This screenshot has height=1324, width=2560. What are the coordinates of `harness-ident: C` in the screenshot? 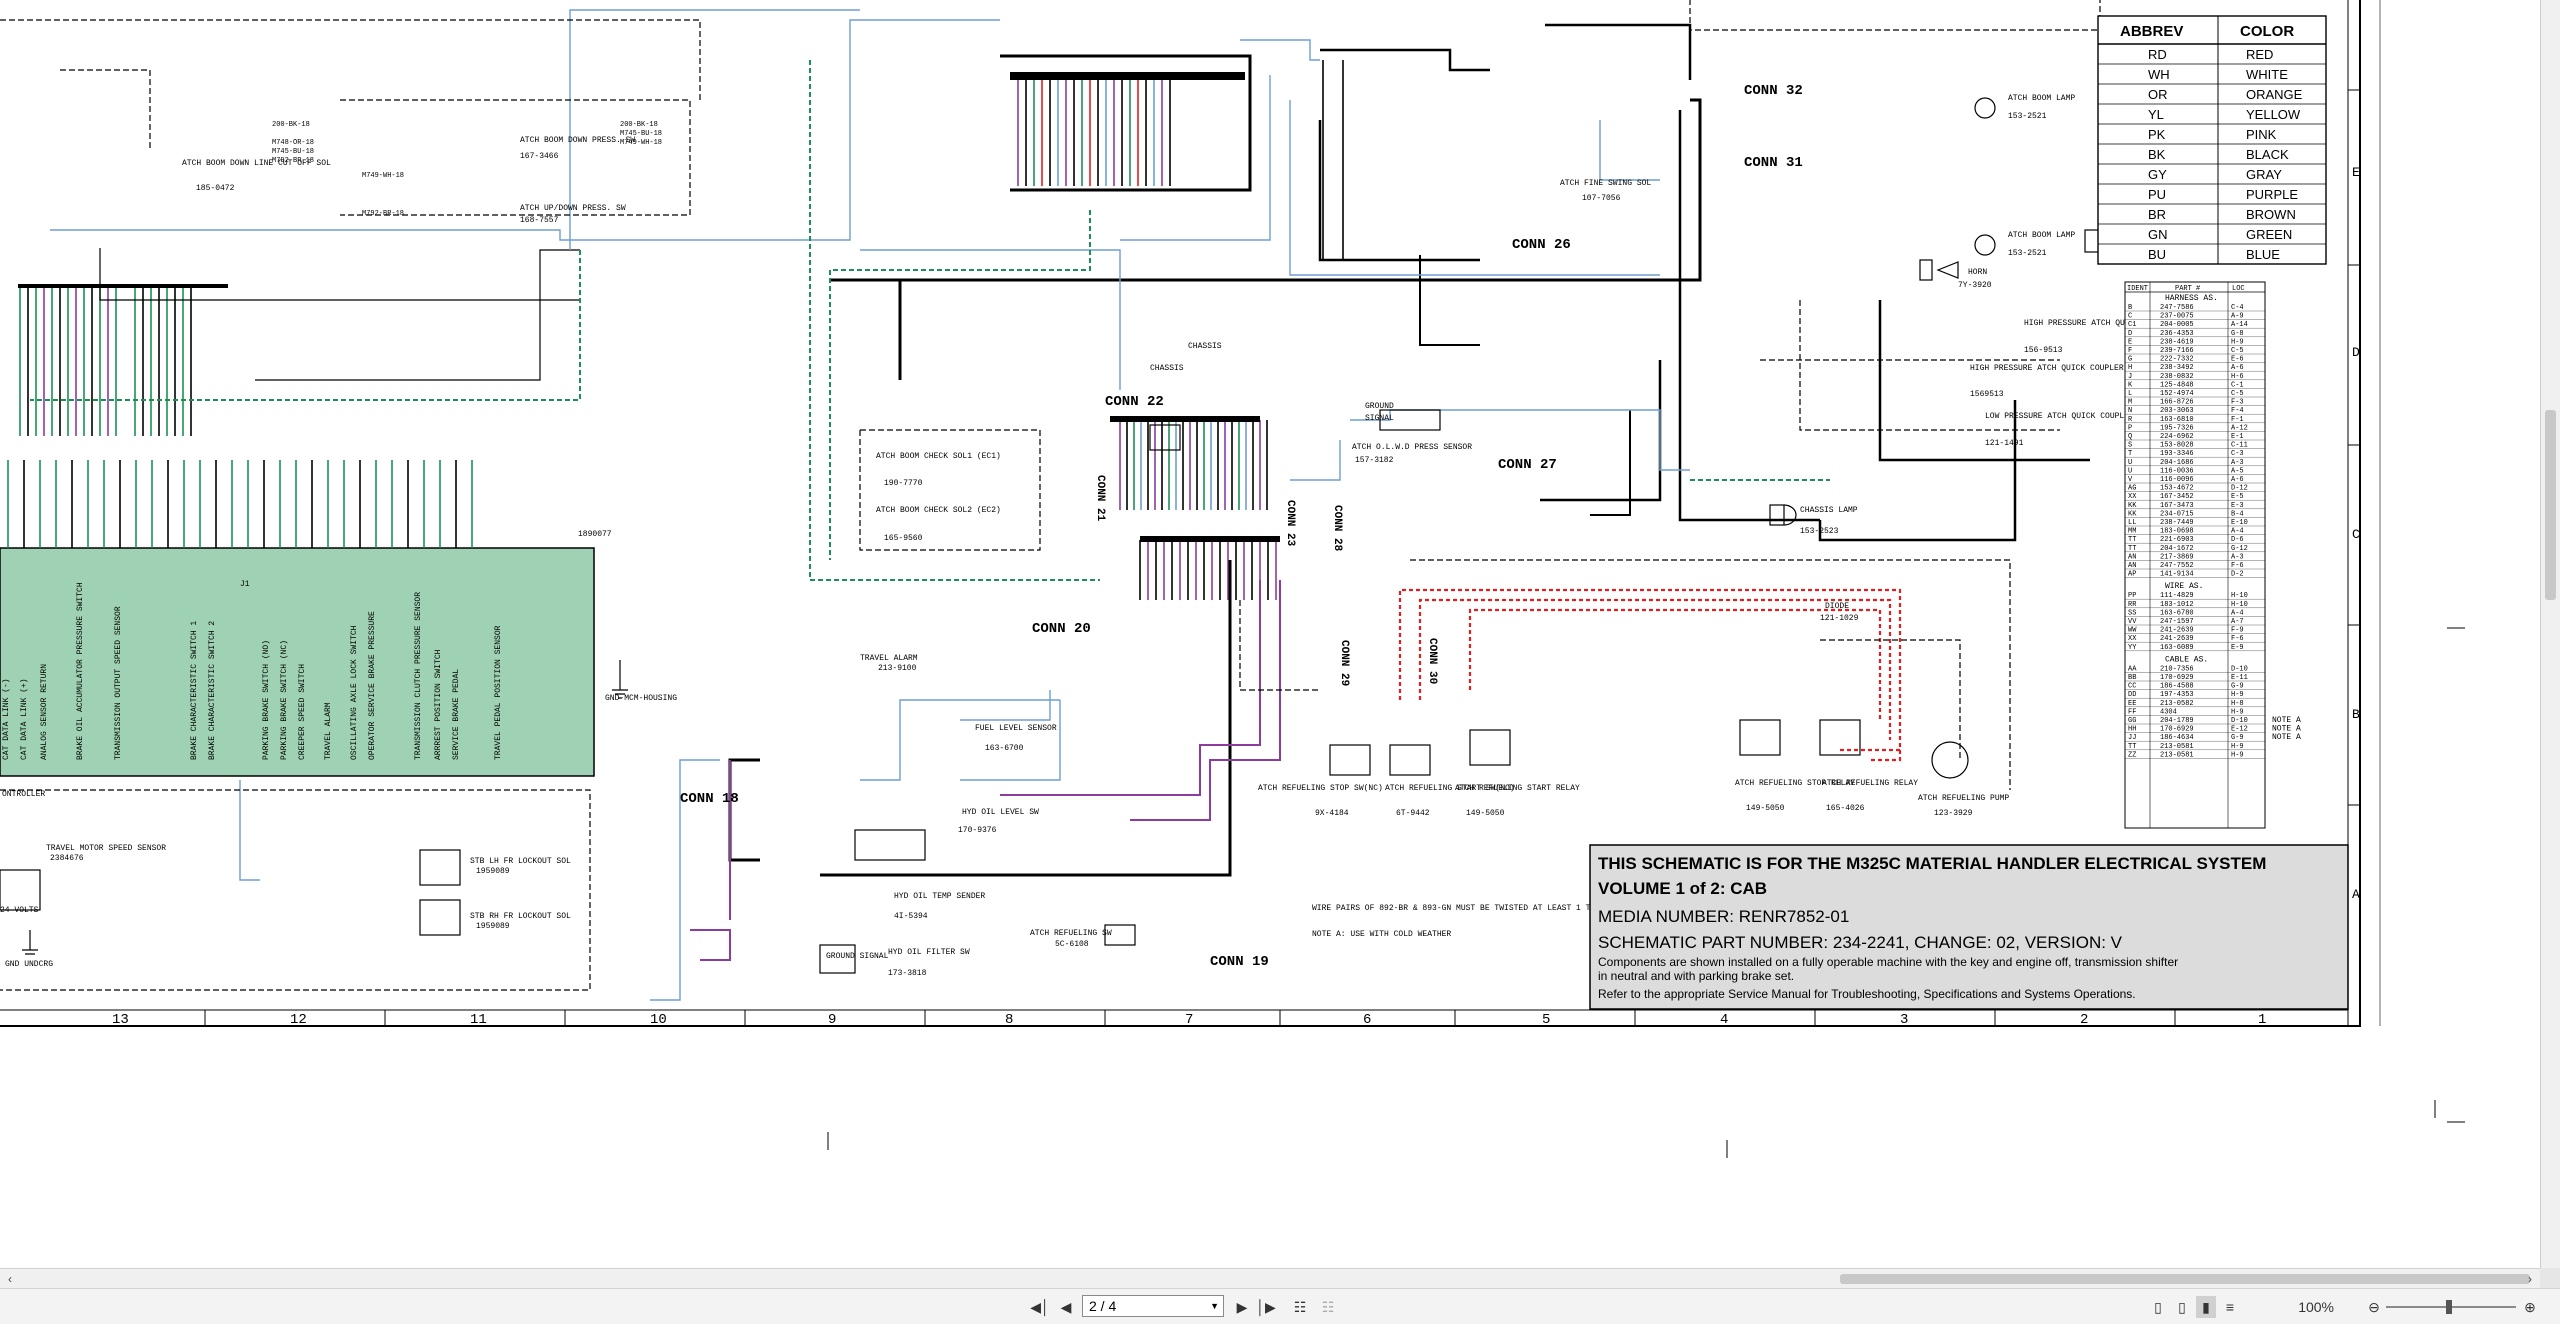 It's located at (2130, 317).